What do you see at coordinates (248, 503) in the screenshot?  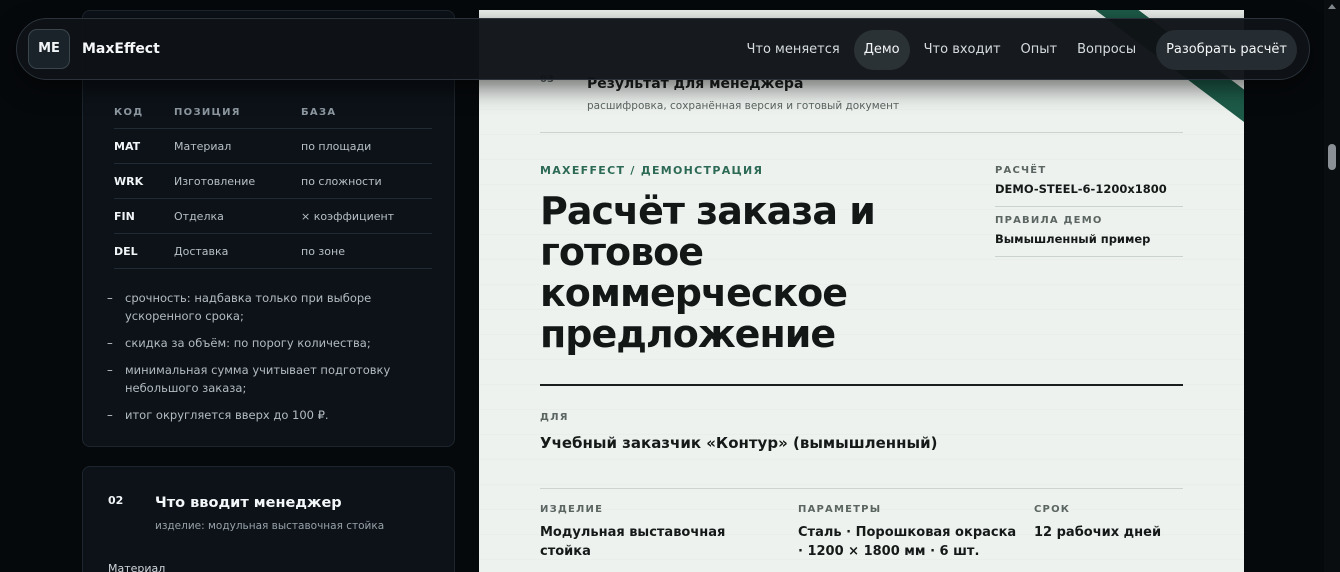 I see `step-title: Что вводит менеджер` at bounding box center [248, 503].